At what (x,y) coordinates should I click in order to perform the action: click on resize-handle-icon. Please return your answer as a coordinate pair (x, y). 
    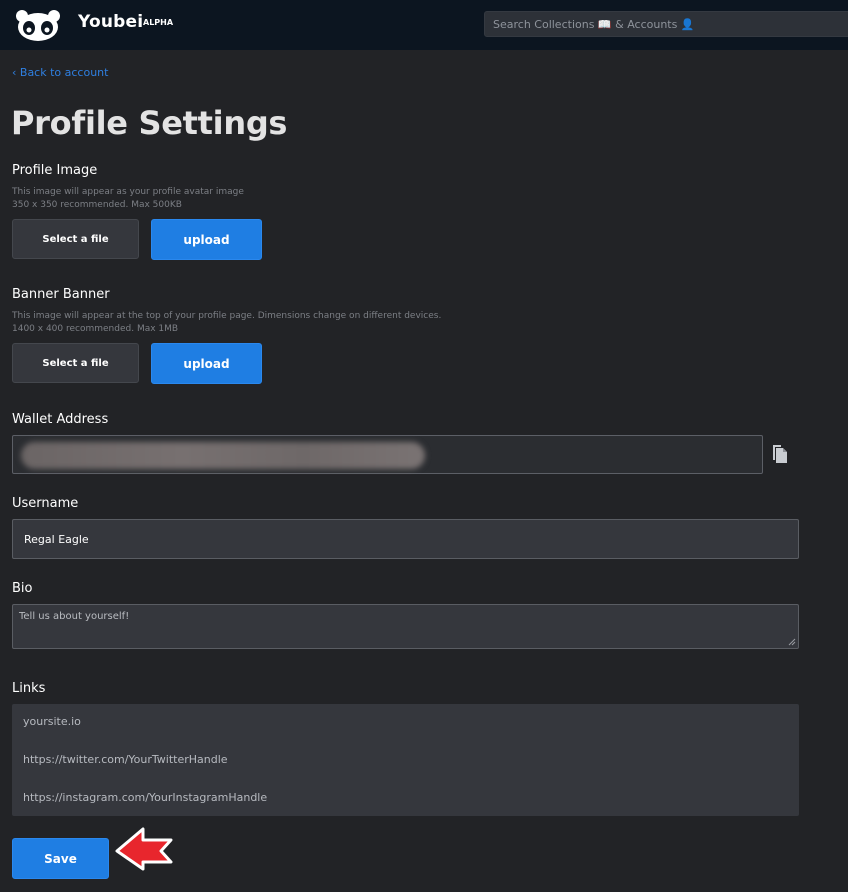
    Looking at the image, I should click on (792, 642).